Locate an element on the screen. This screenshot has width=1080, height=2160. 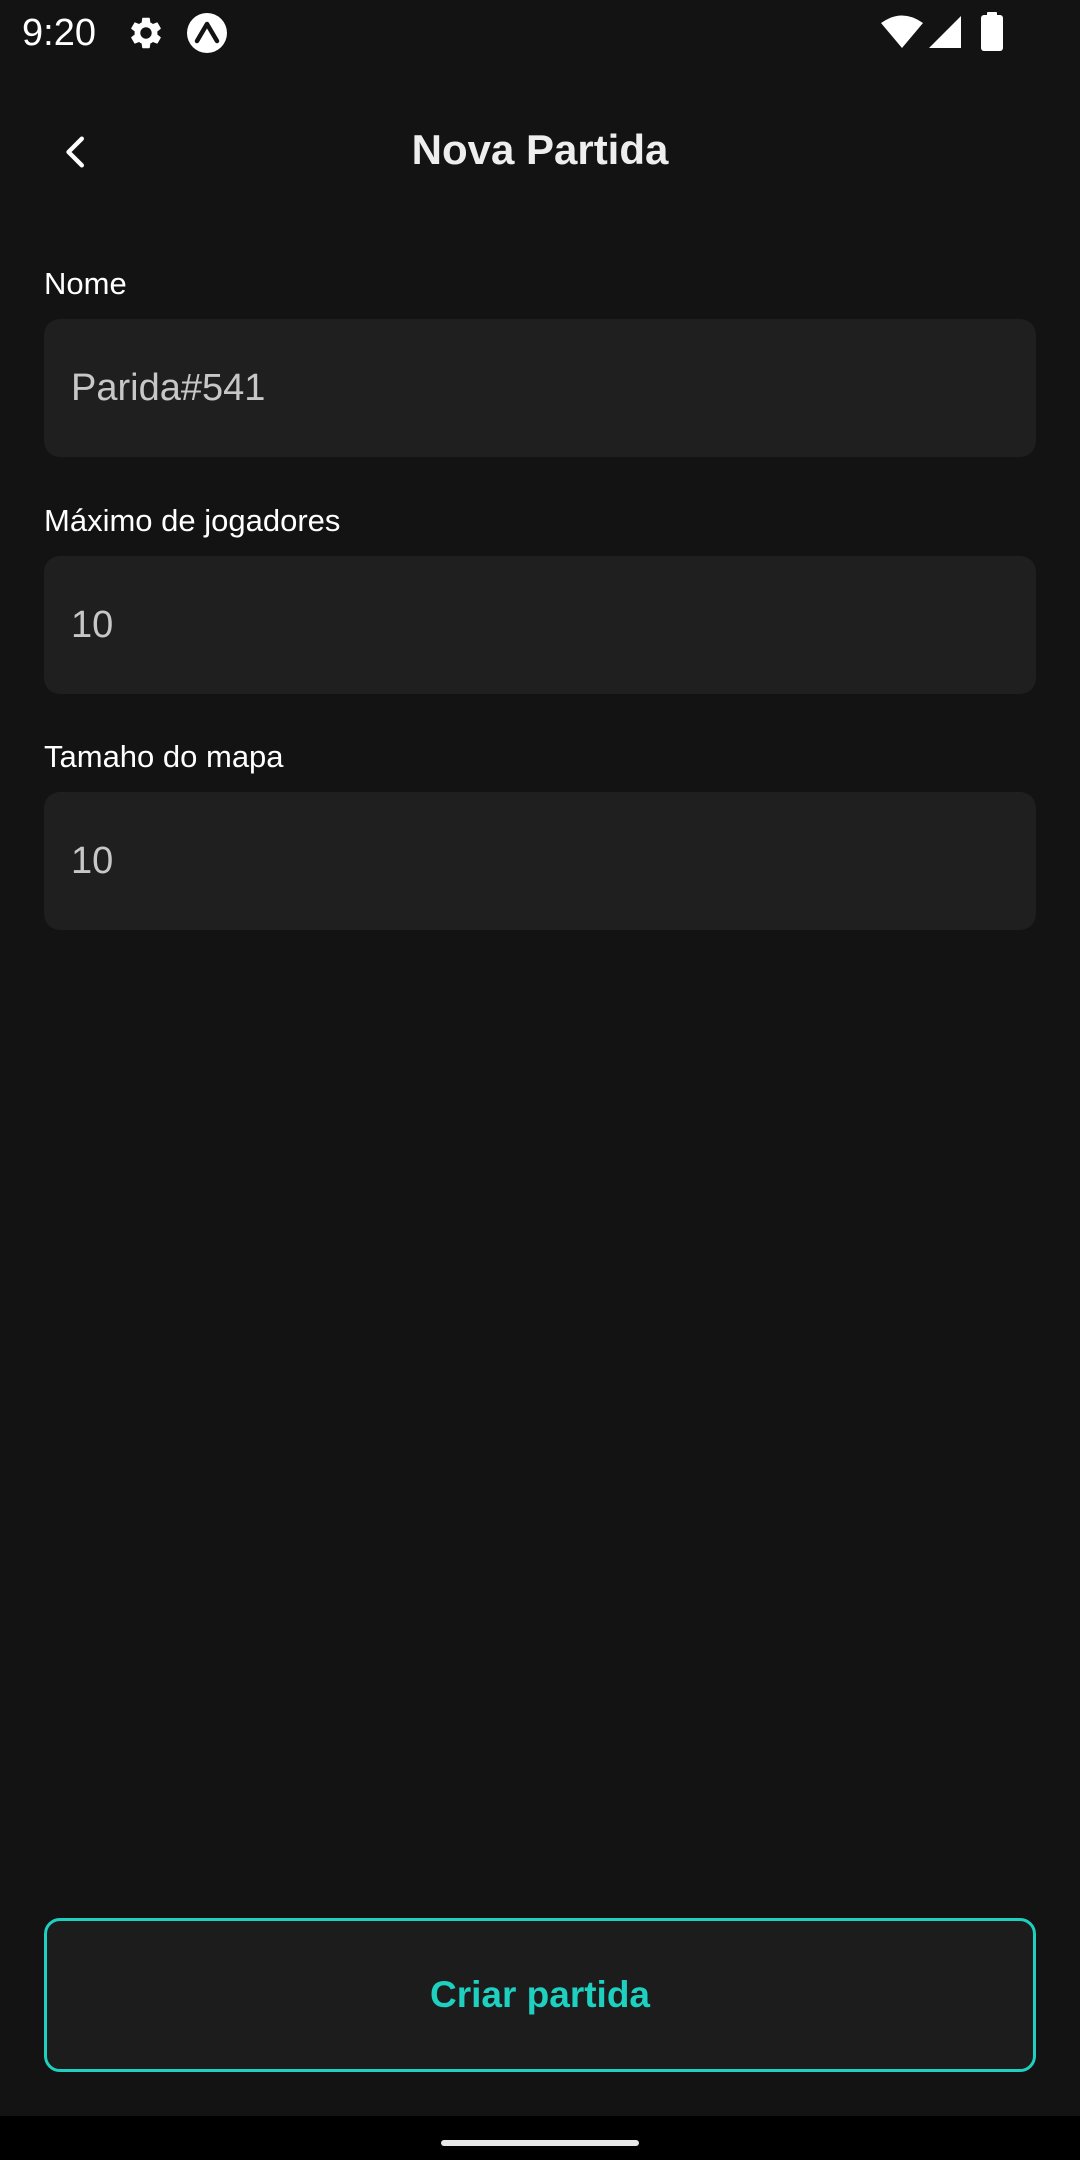
header: Nova Partida is located at coordinates (540, 145).